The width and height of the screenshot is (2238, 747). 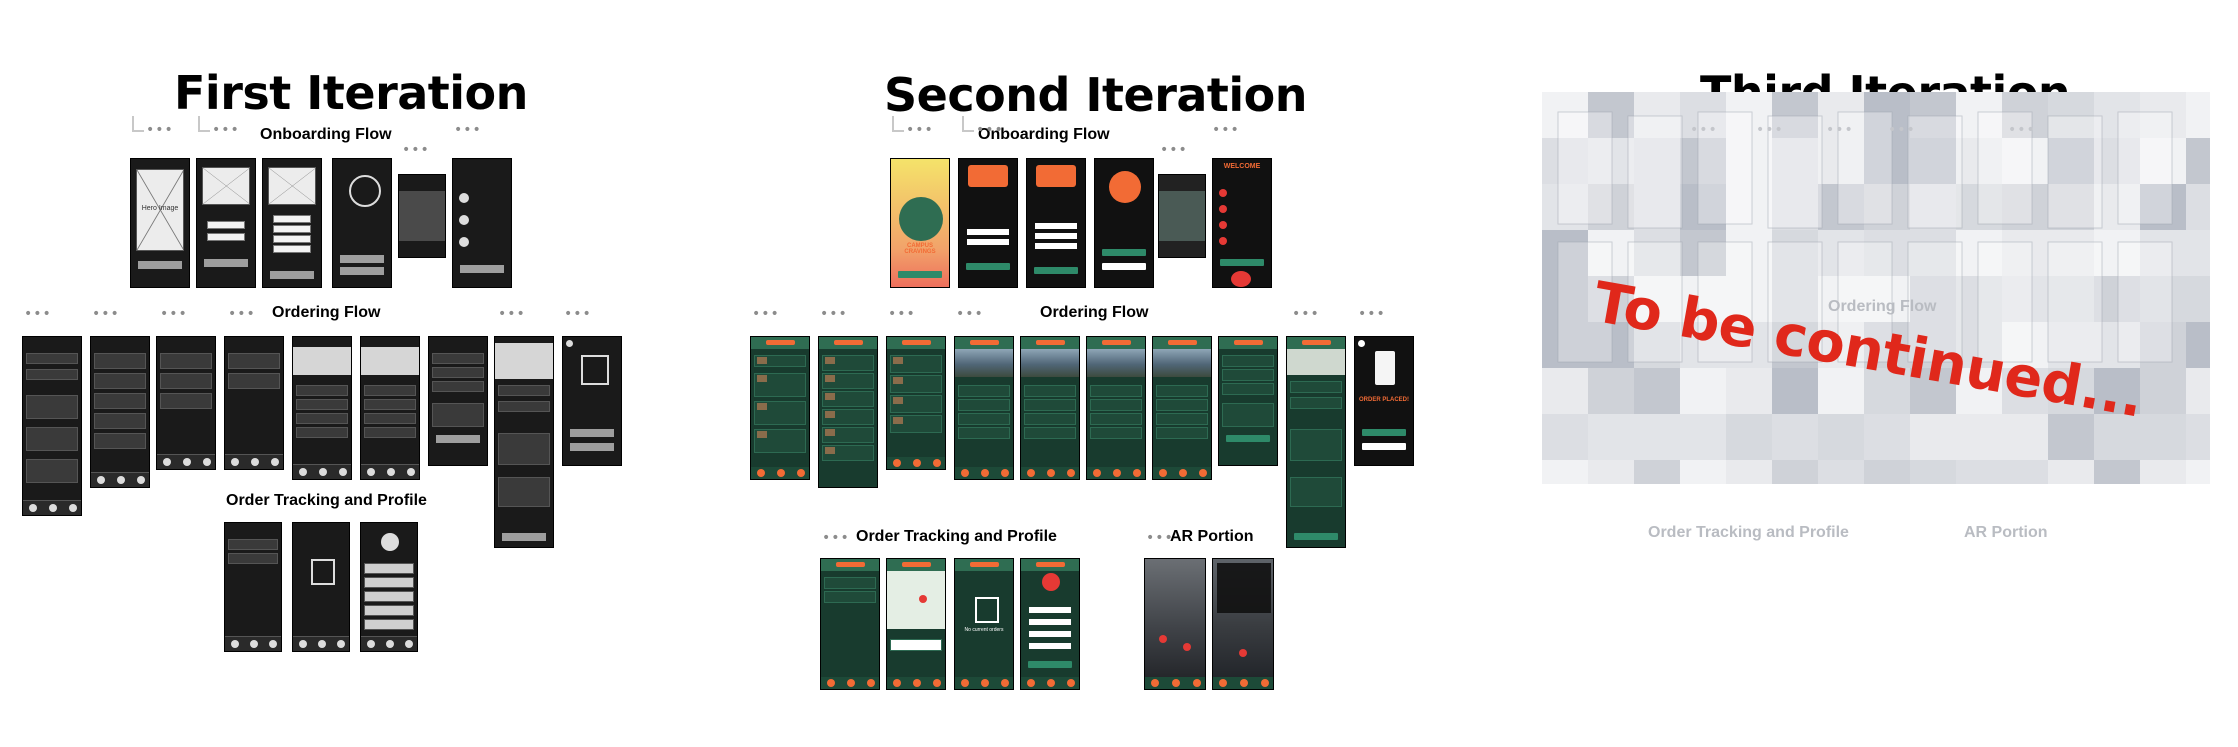 I want to click on payment-method, so click(x=524, y=492).